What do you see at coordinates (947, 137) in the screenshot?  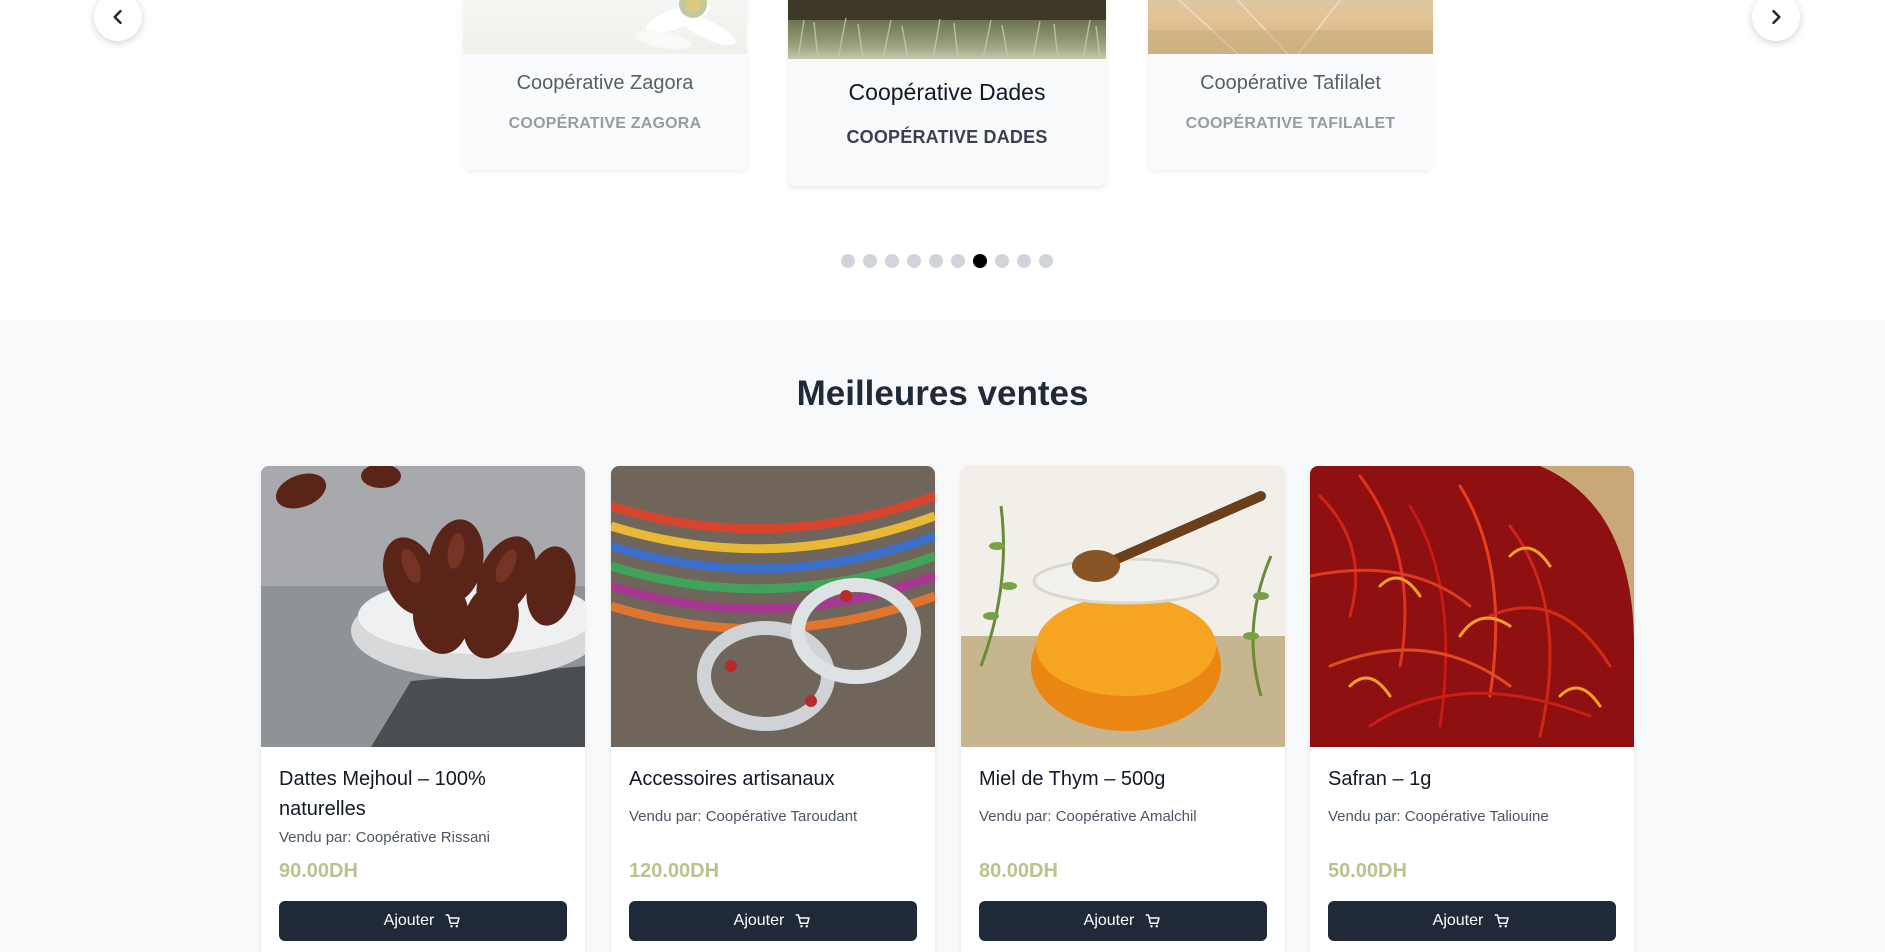 I see `cooperative-subtitle: COOPÉRATIVE DADES` at bounding box center [947, 137].